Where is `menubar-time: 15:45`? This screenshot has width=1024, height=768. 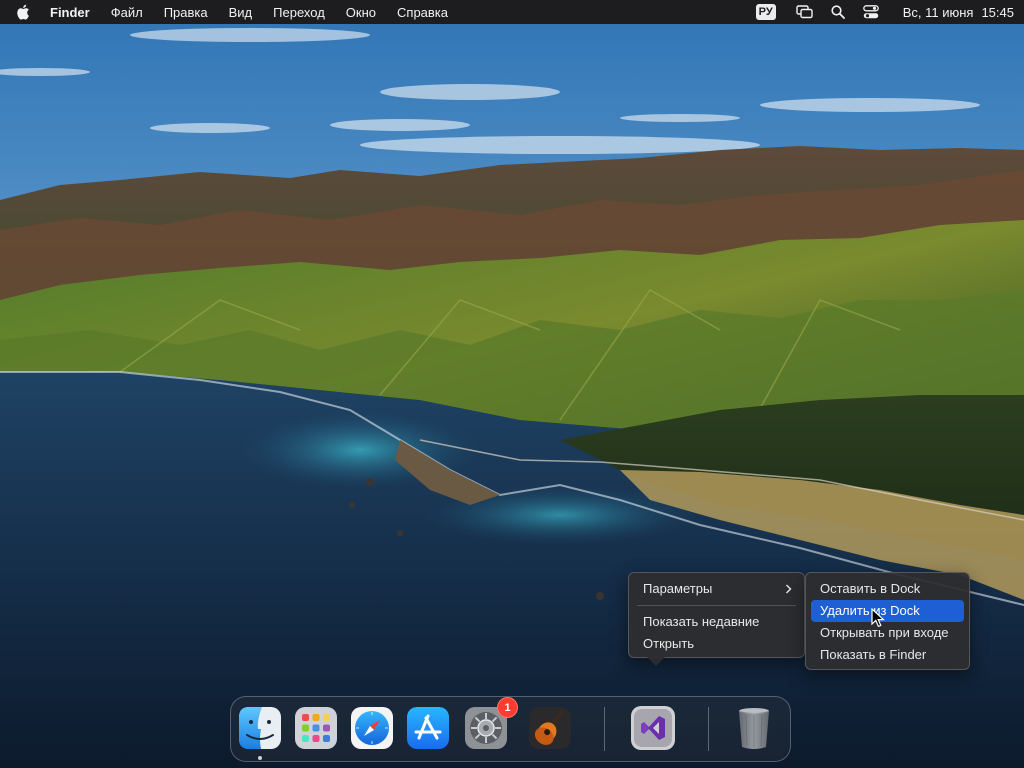 menubar-time: 15:45 is located at coordinates (997, 12).